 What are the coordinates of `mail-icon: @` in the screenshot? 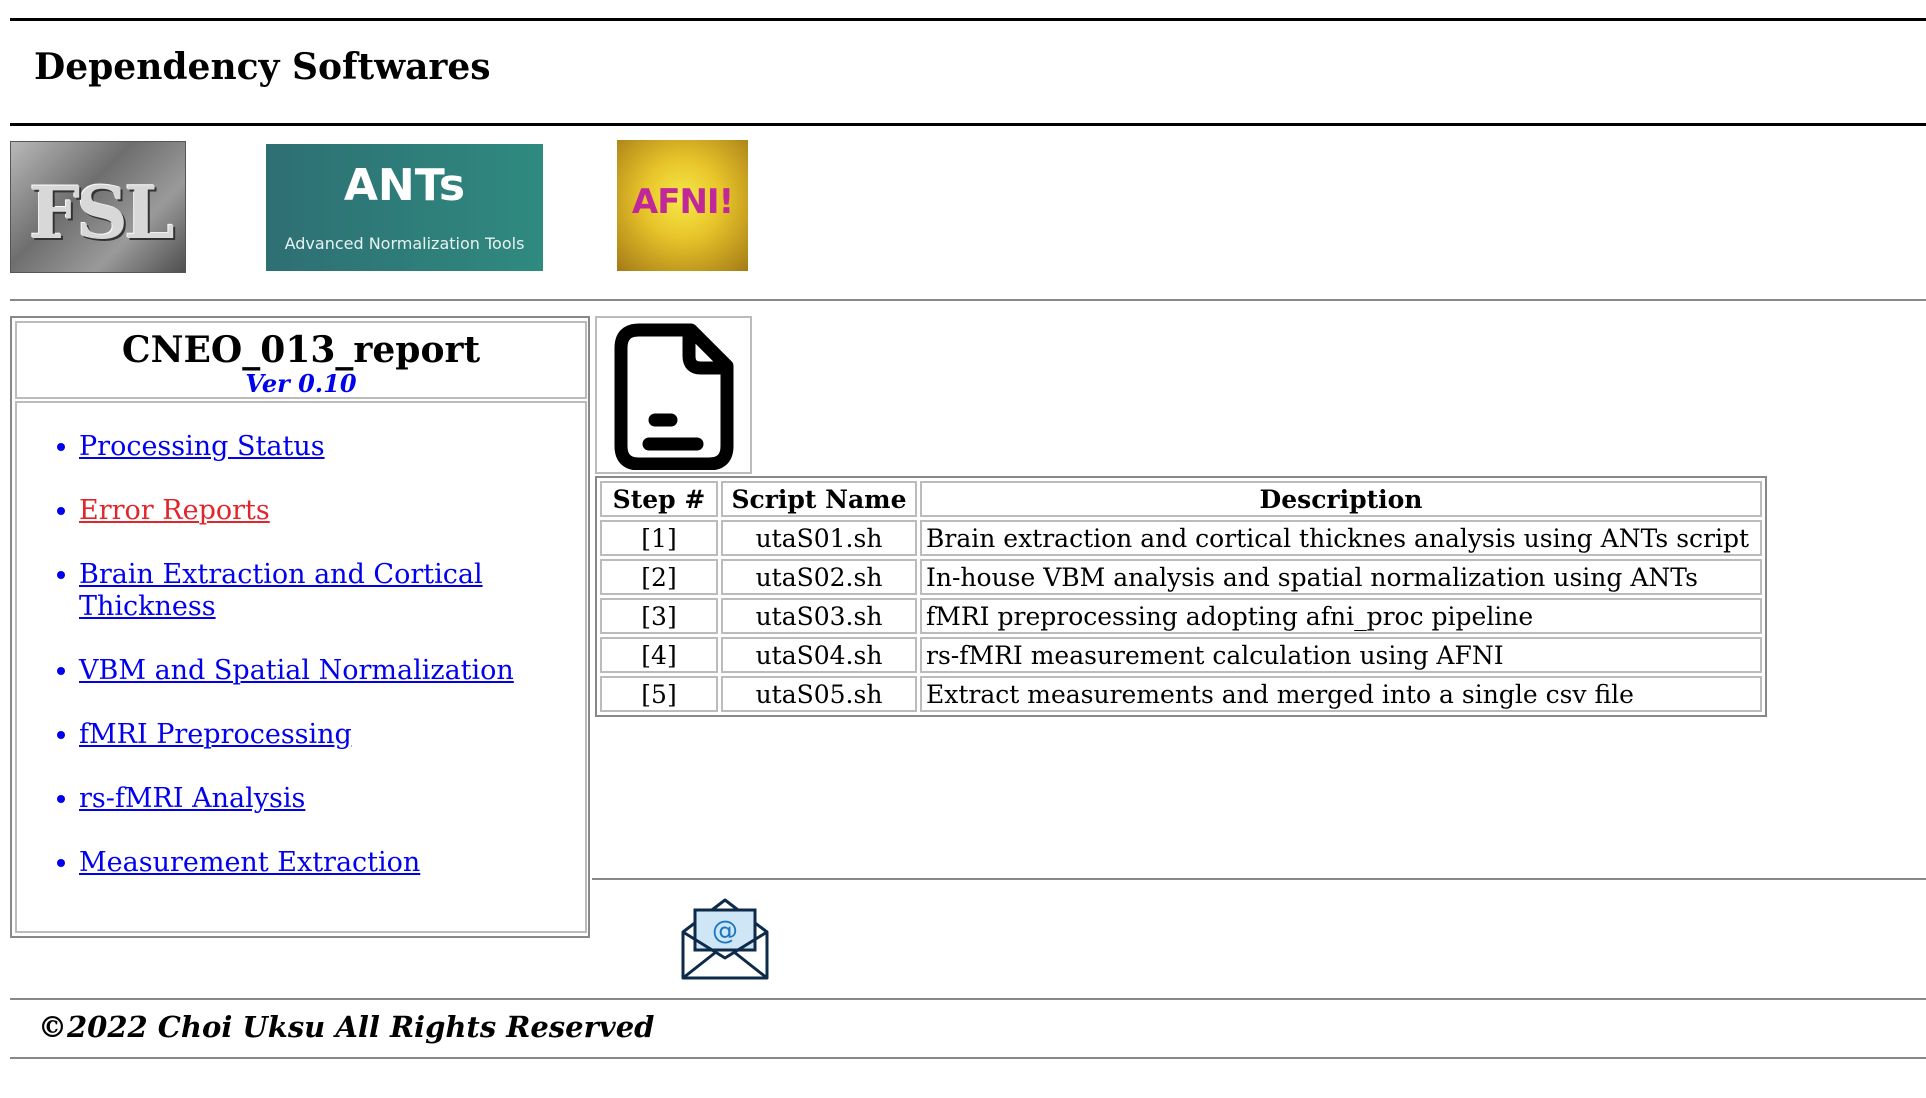 It's located at (725, 938).